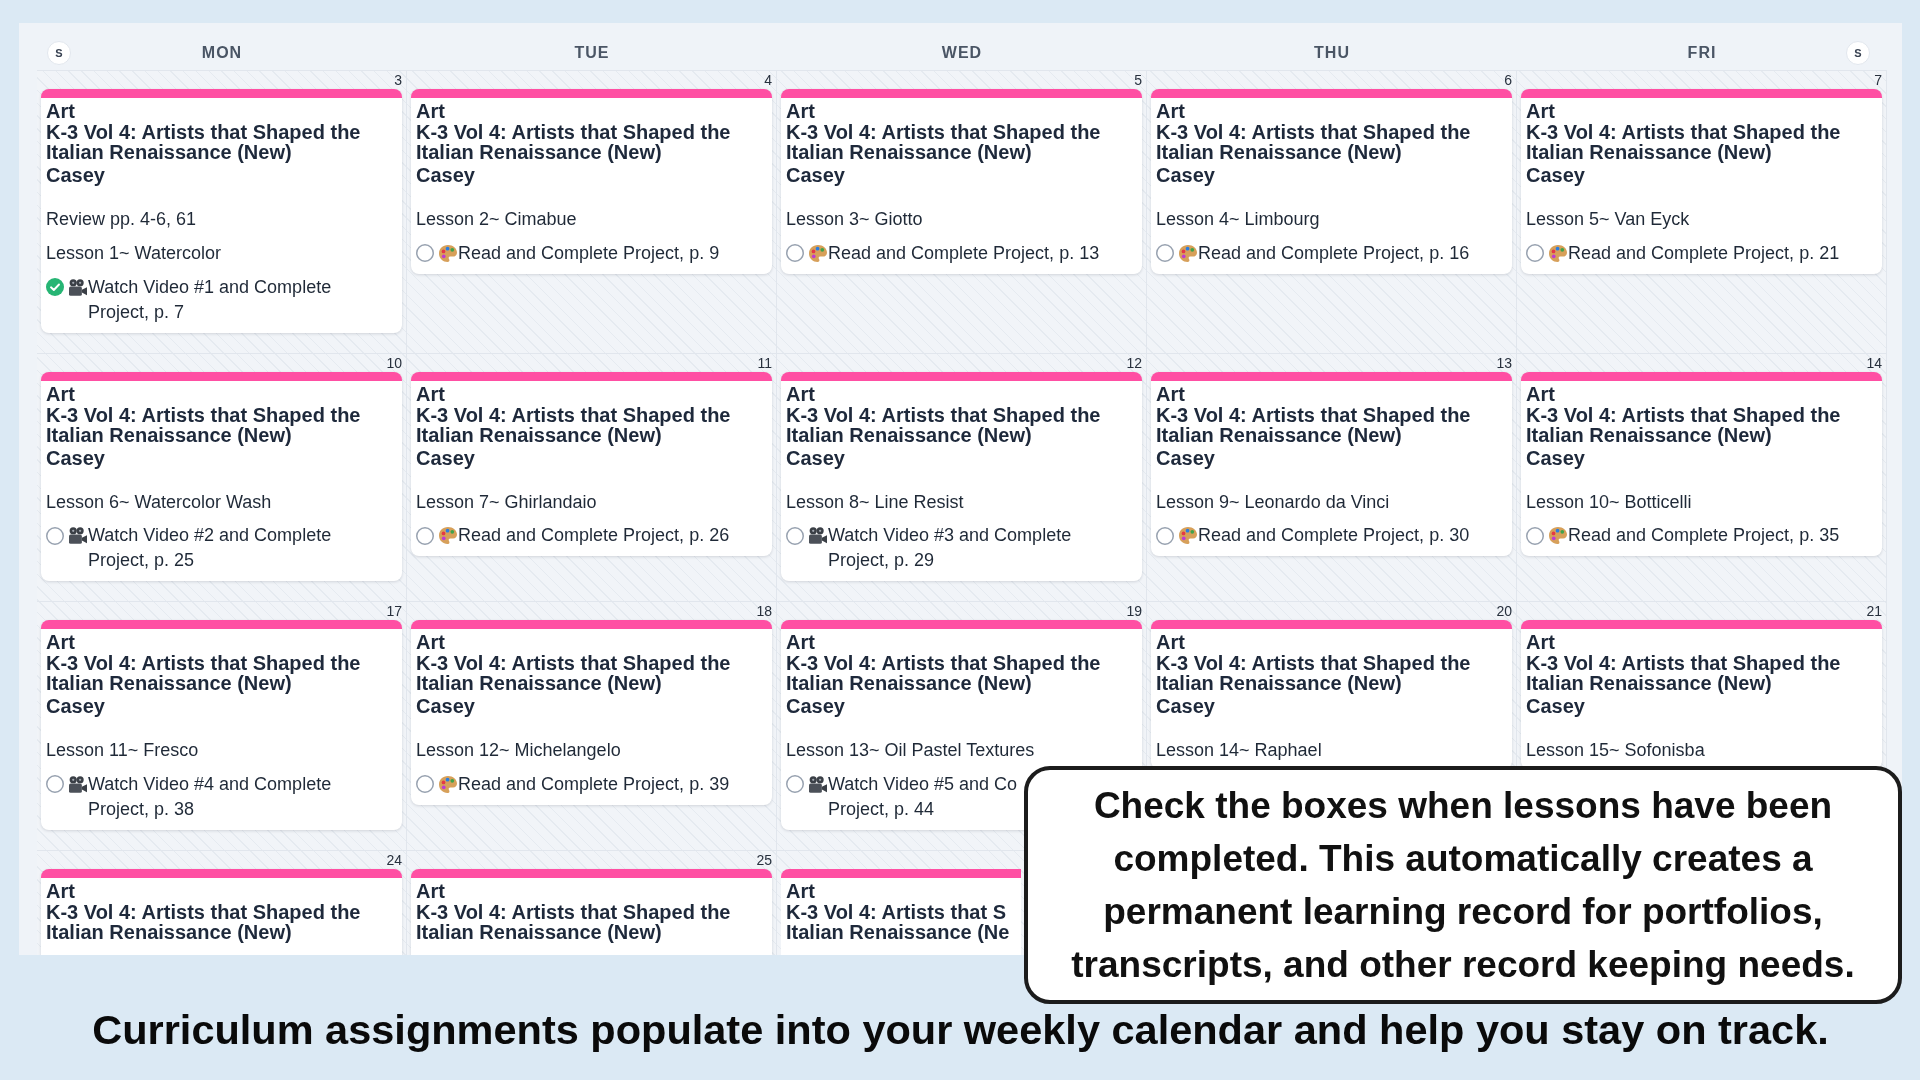 The height and width of the screenshot is (1080, 1920). What do you see at coordinates (1504, 611) in the screenshot?
I see `date-number: 20` at bounding box center [1504, 611].